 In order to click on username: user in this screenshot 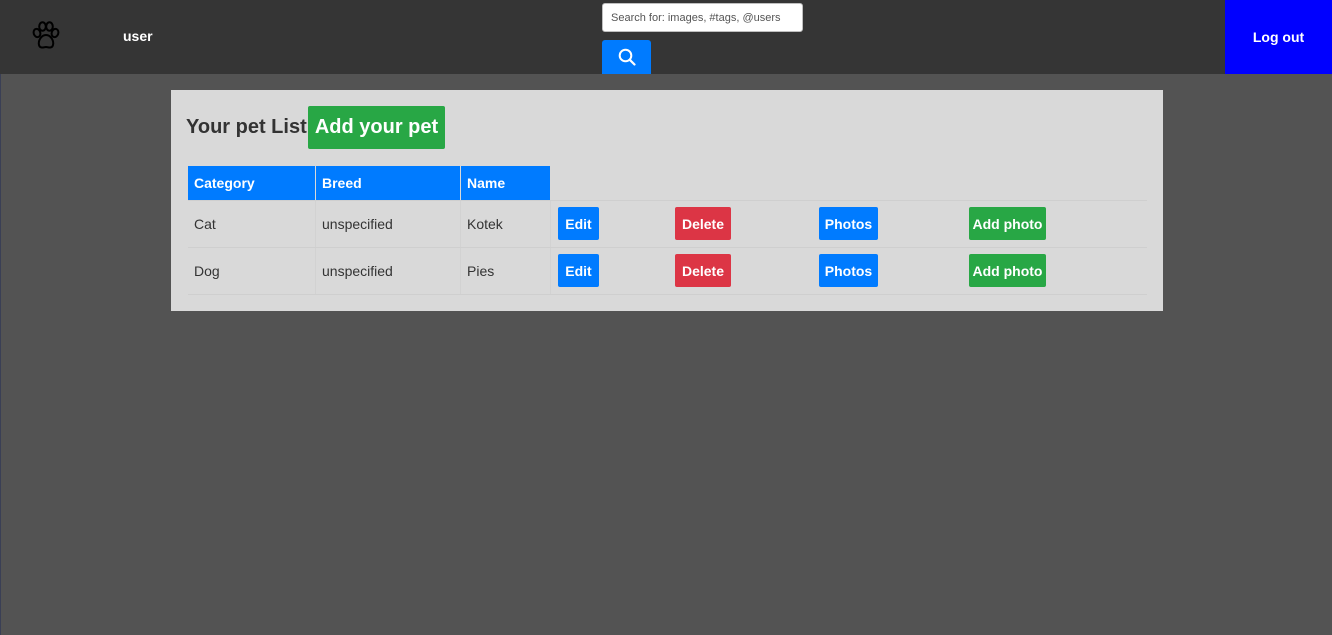, I will do `click(138, 36)`.